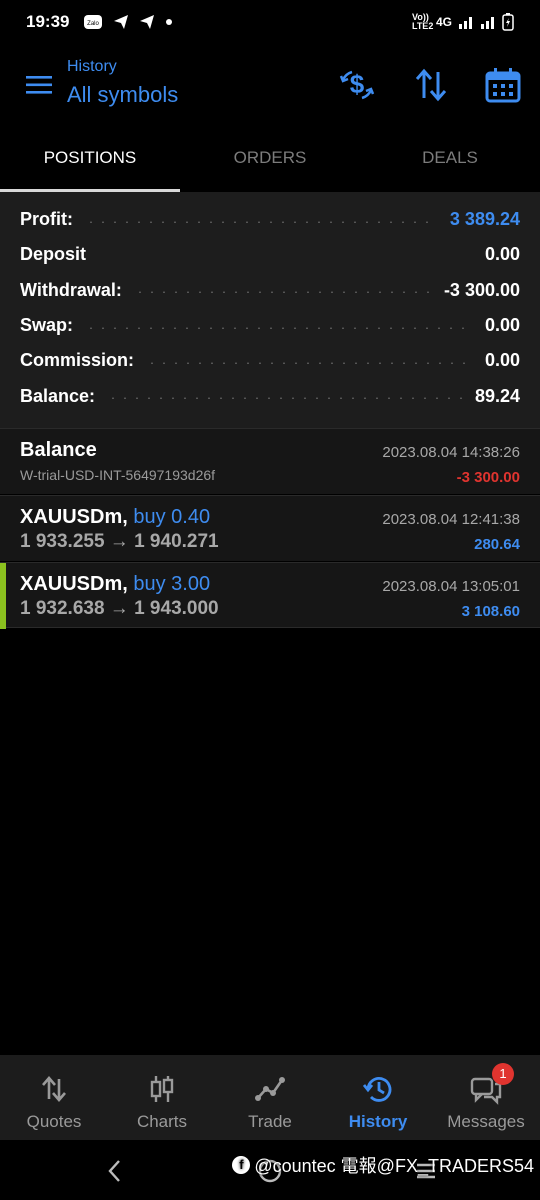  I want to click on summary-row-commission: Commission: 0.00, so click(270, 360).